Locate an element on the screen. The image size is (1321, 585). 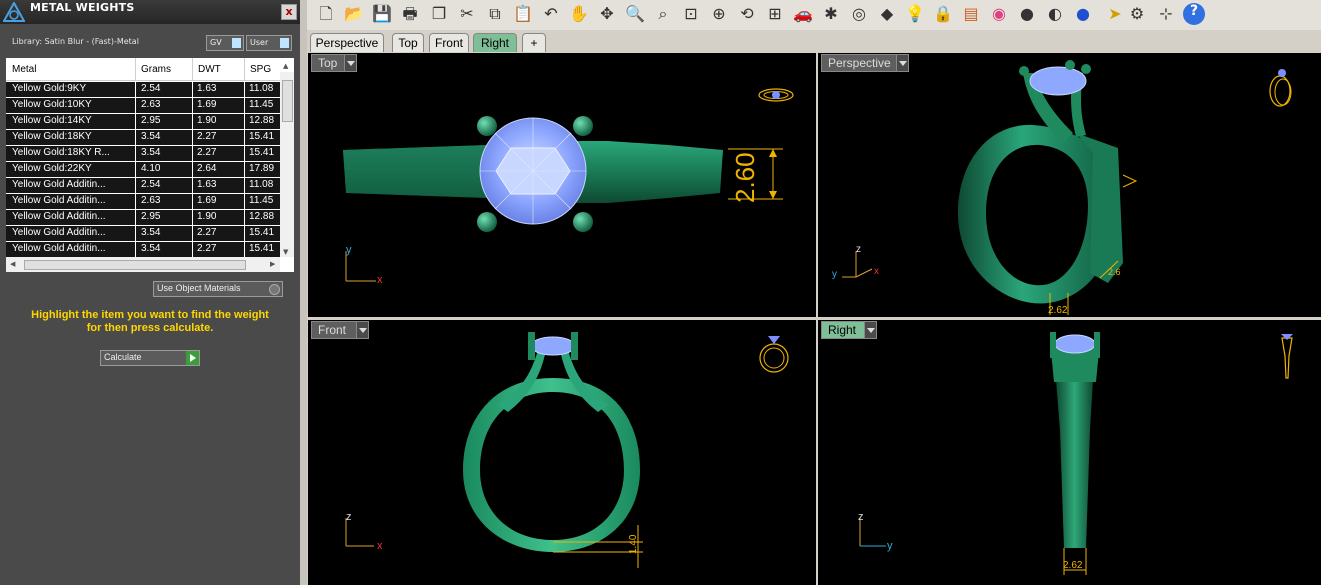
scroll-down-icon: ▼ is located at coordinates (285, 252).